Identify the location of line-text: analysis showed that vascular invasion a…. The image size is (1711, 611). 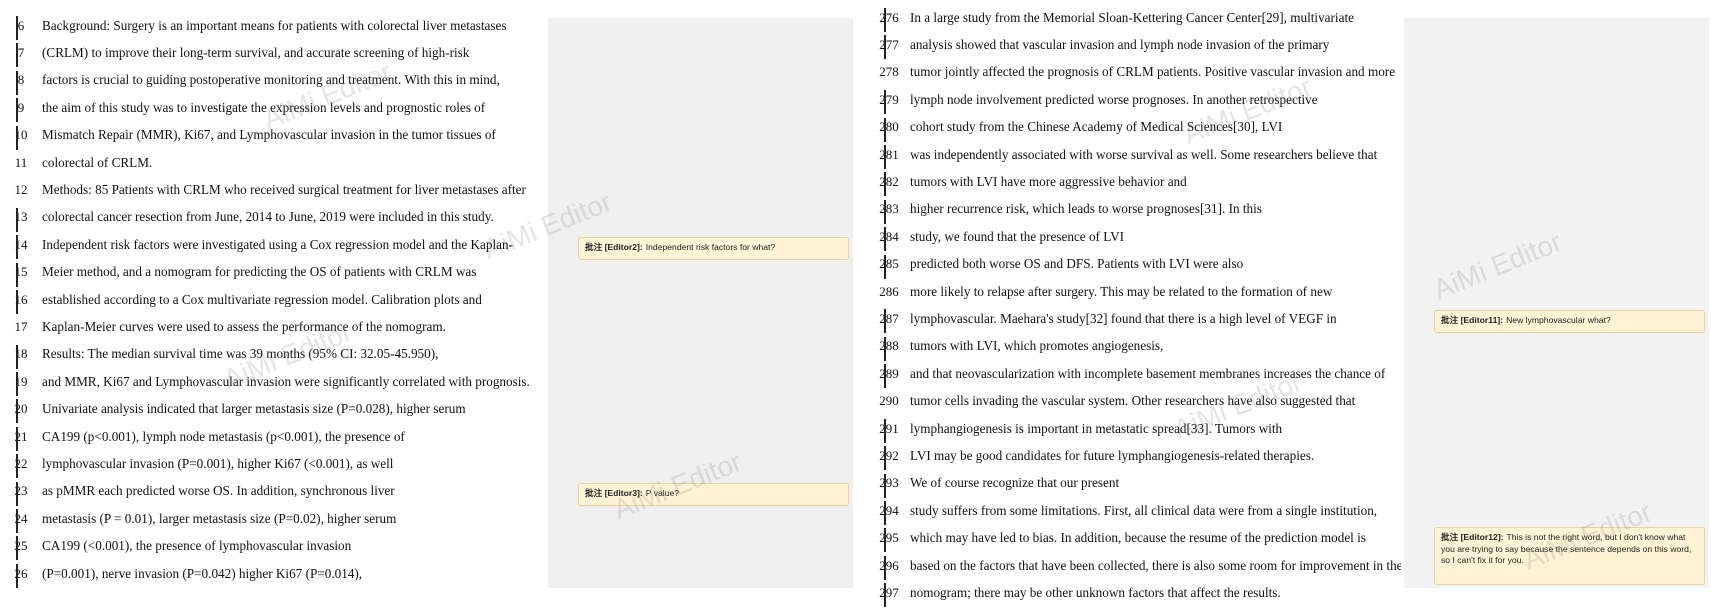
(1120, 45).